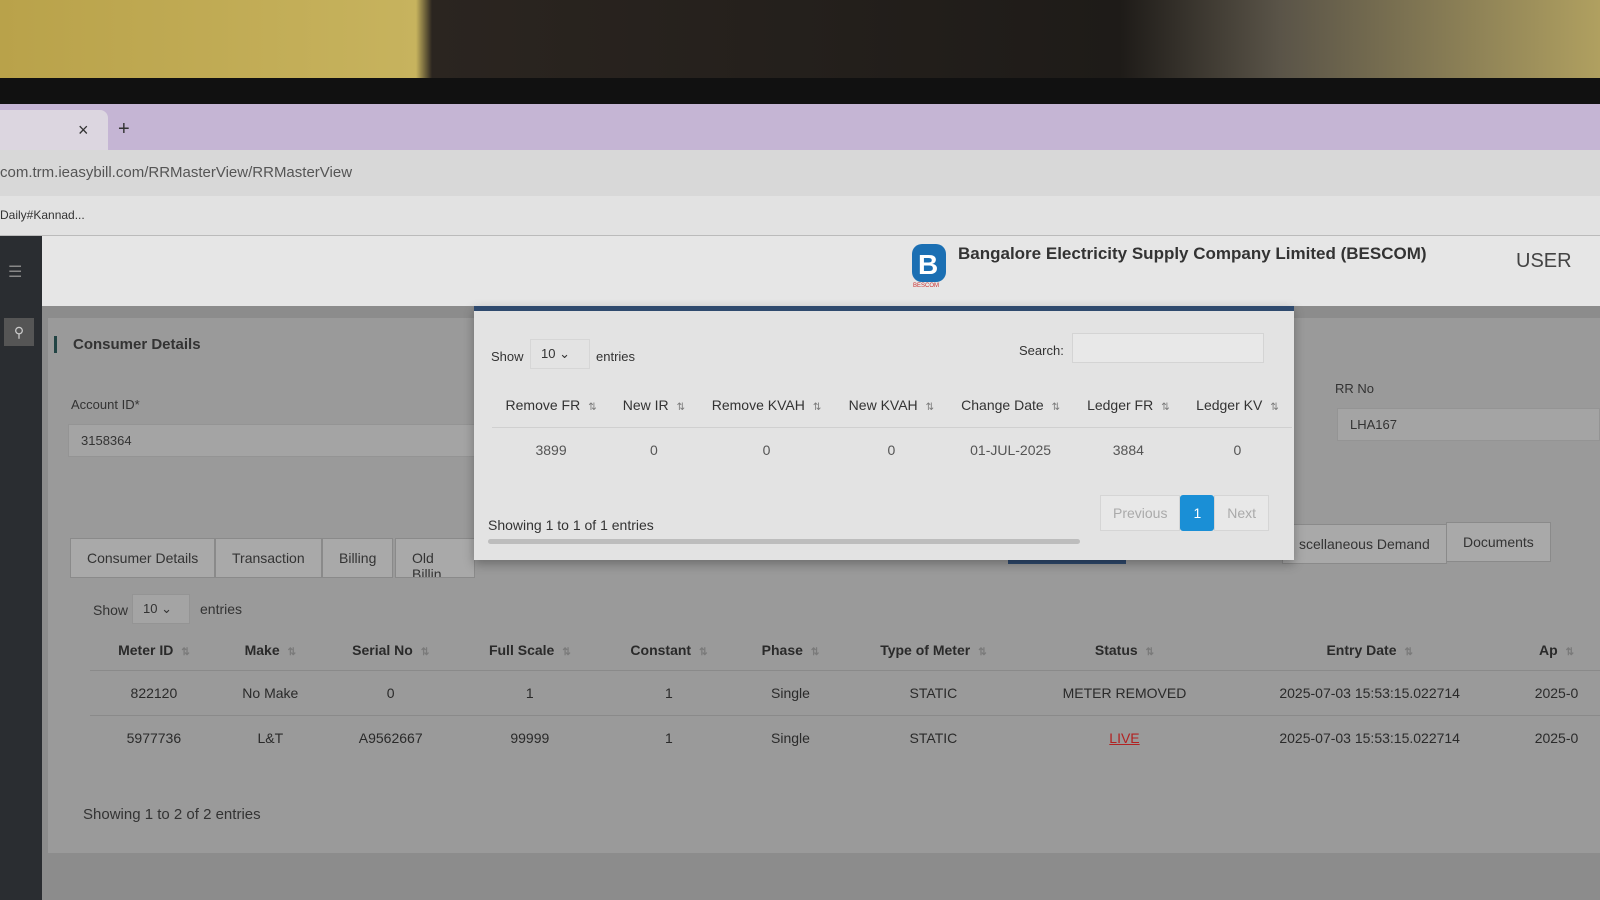  What do you see at coordinates (782, 650) in the screenshot?
I see `column-label: Phase` at bounding box center [782, 650].